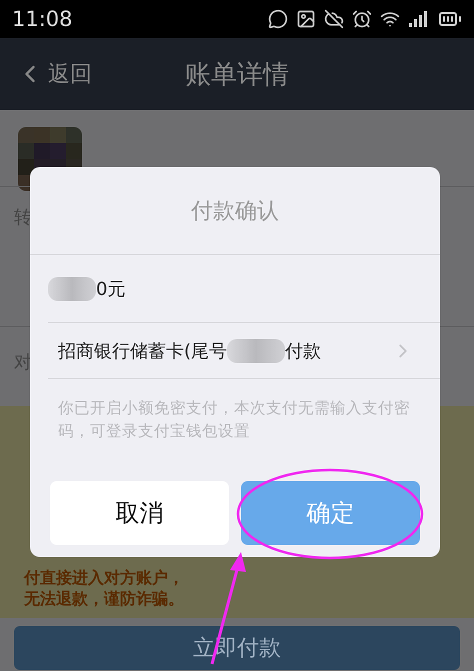 The height and width of the screenshot is (671, 474). Describe the element at coordinates (235, 211) in the screenshot. I see `dialog-title: 付款确认` at that location.